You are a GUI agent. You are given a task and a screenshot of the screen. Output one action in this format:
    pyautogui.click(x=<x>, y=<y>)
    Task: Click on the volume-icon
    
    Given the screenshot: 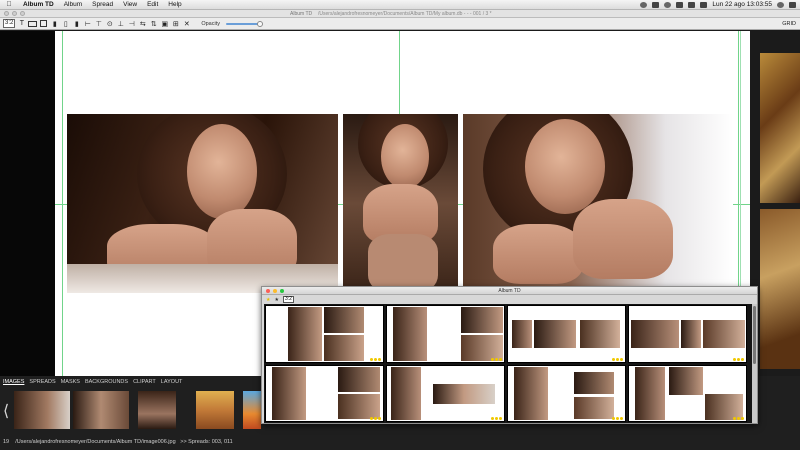 What is the action you would take?
    pyautogui.click(x=692, y=4)
    